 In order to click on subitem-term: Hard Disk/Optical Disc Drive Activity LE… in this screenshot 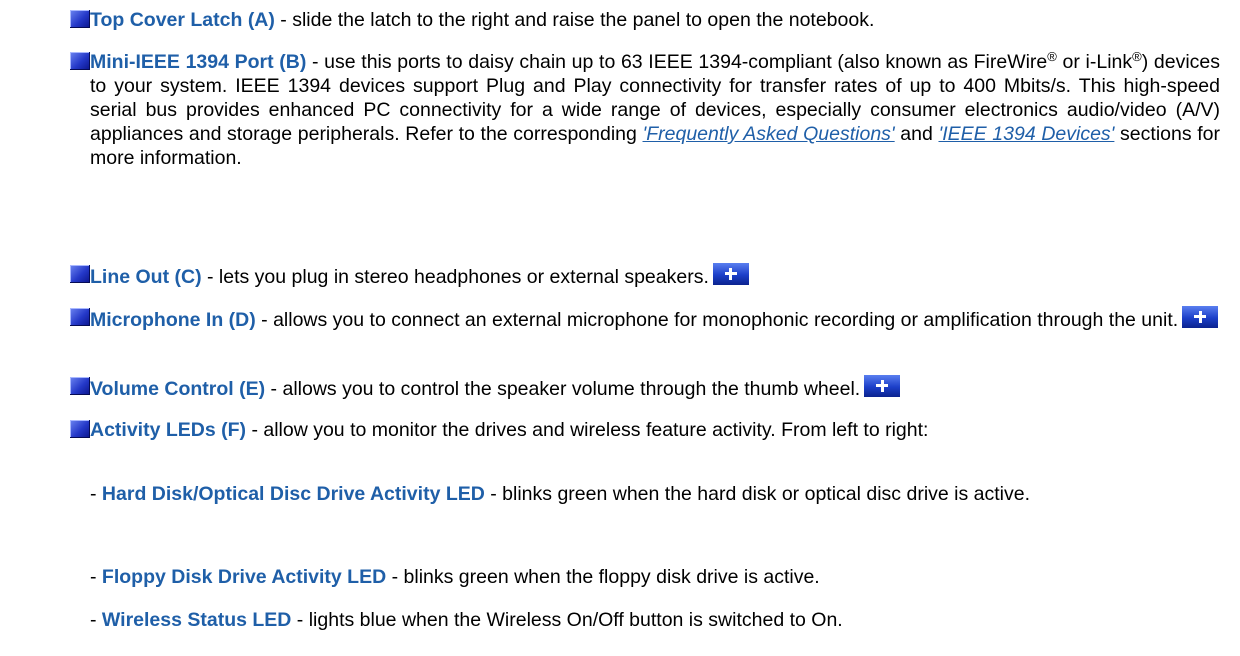, I will do `click(293, 494)`.